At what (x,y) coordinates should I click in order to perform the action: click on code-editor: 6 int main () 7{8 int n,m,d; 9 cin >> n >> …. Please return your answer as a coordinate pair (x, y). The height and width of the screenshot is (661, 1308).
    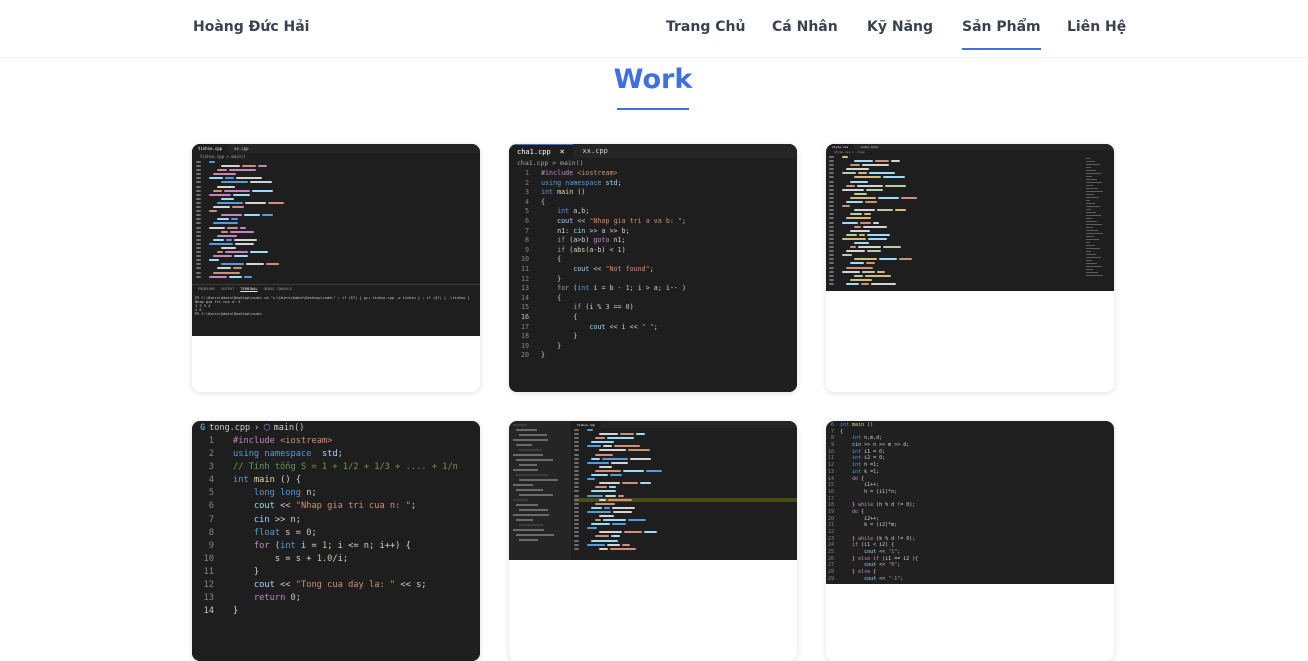
    Looking at the image, I should click on (970, 502).